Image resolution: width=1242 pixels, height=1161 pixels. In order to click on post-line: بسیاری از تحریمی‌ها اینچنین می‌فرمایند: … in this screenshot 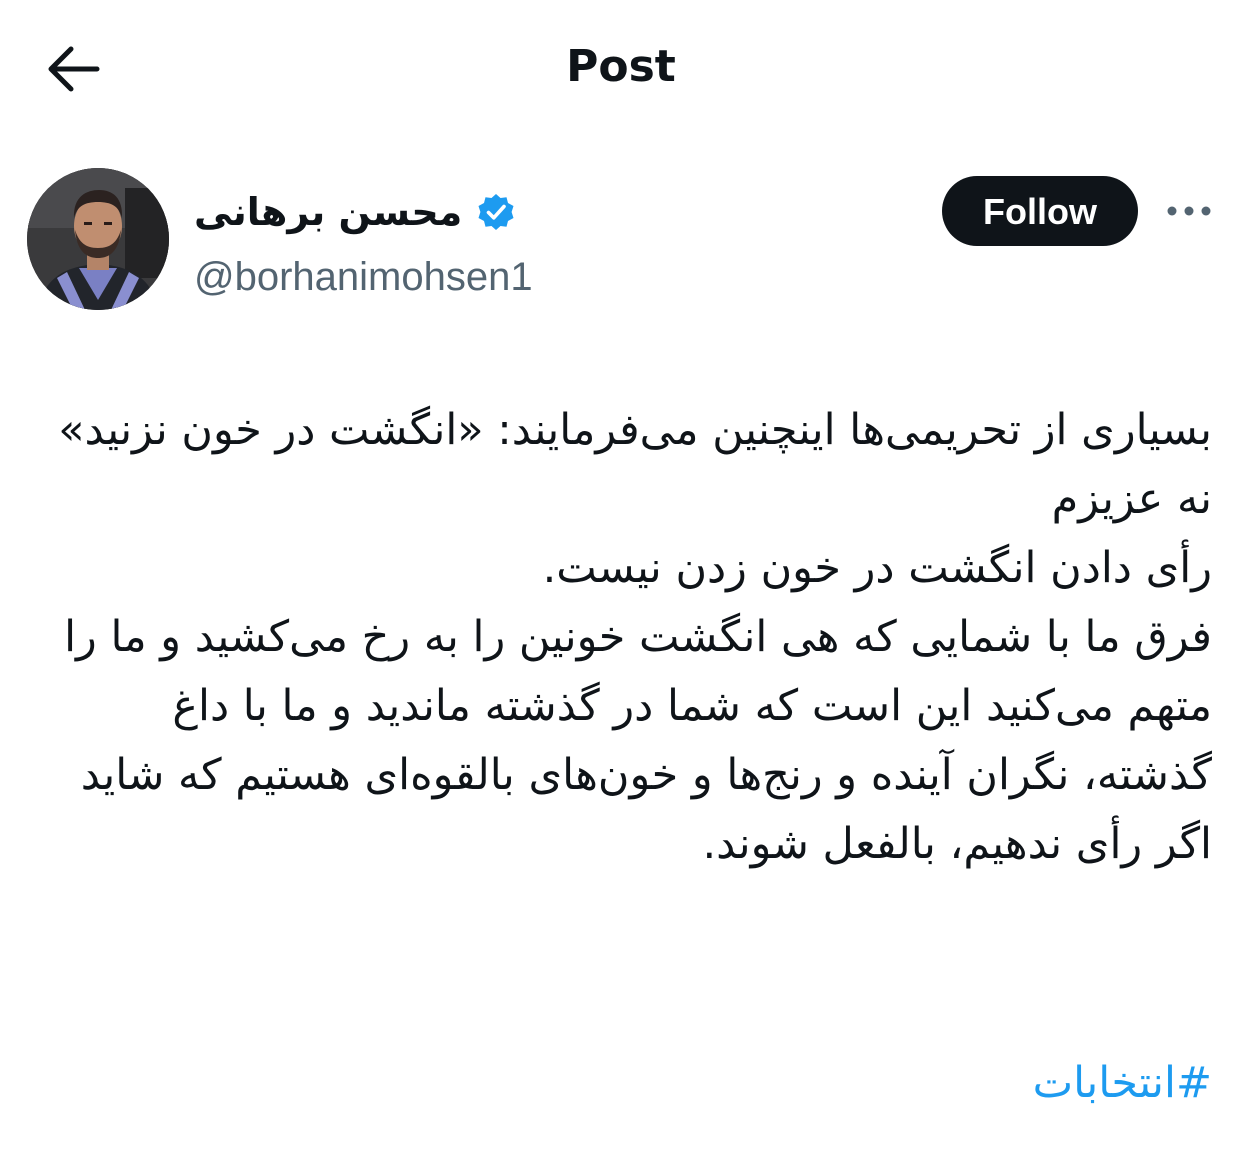, I will do `click(635, 430)`.